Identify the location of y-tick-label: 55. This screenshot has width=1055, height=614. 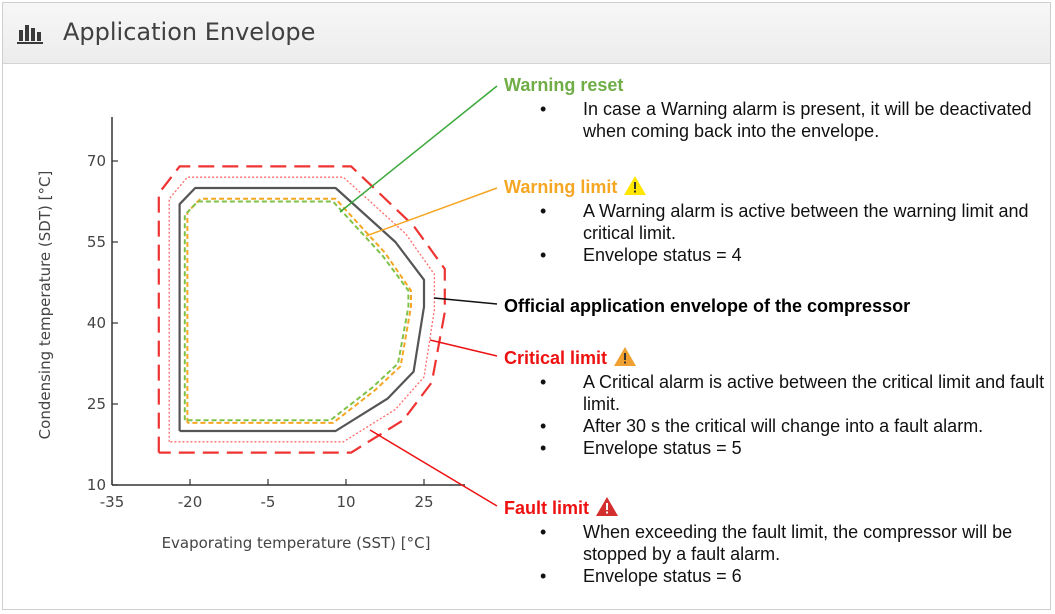
(96, 242).